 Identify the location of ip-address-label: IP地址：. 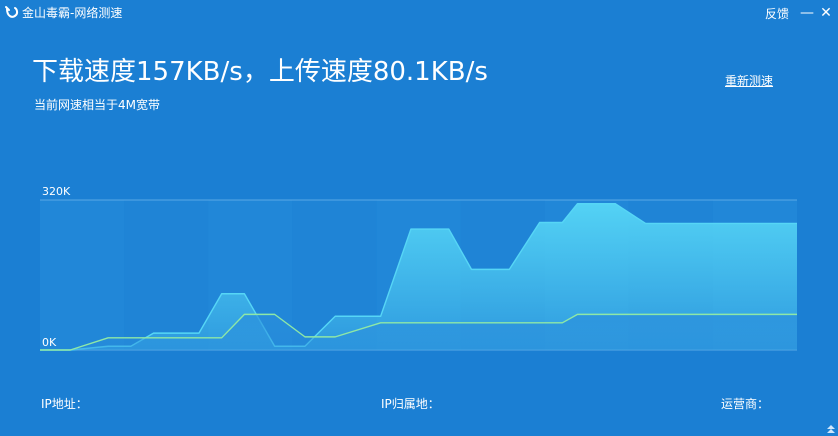
(64, 404).